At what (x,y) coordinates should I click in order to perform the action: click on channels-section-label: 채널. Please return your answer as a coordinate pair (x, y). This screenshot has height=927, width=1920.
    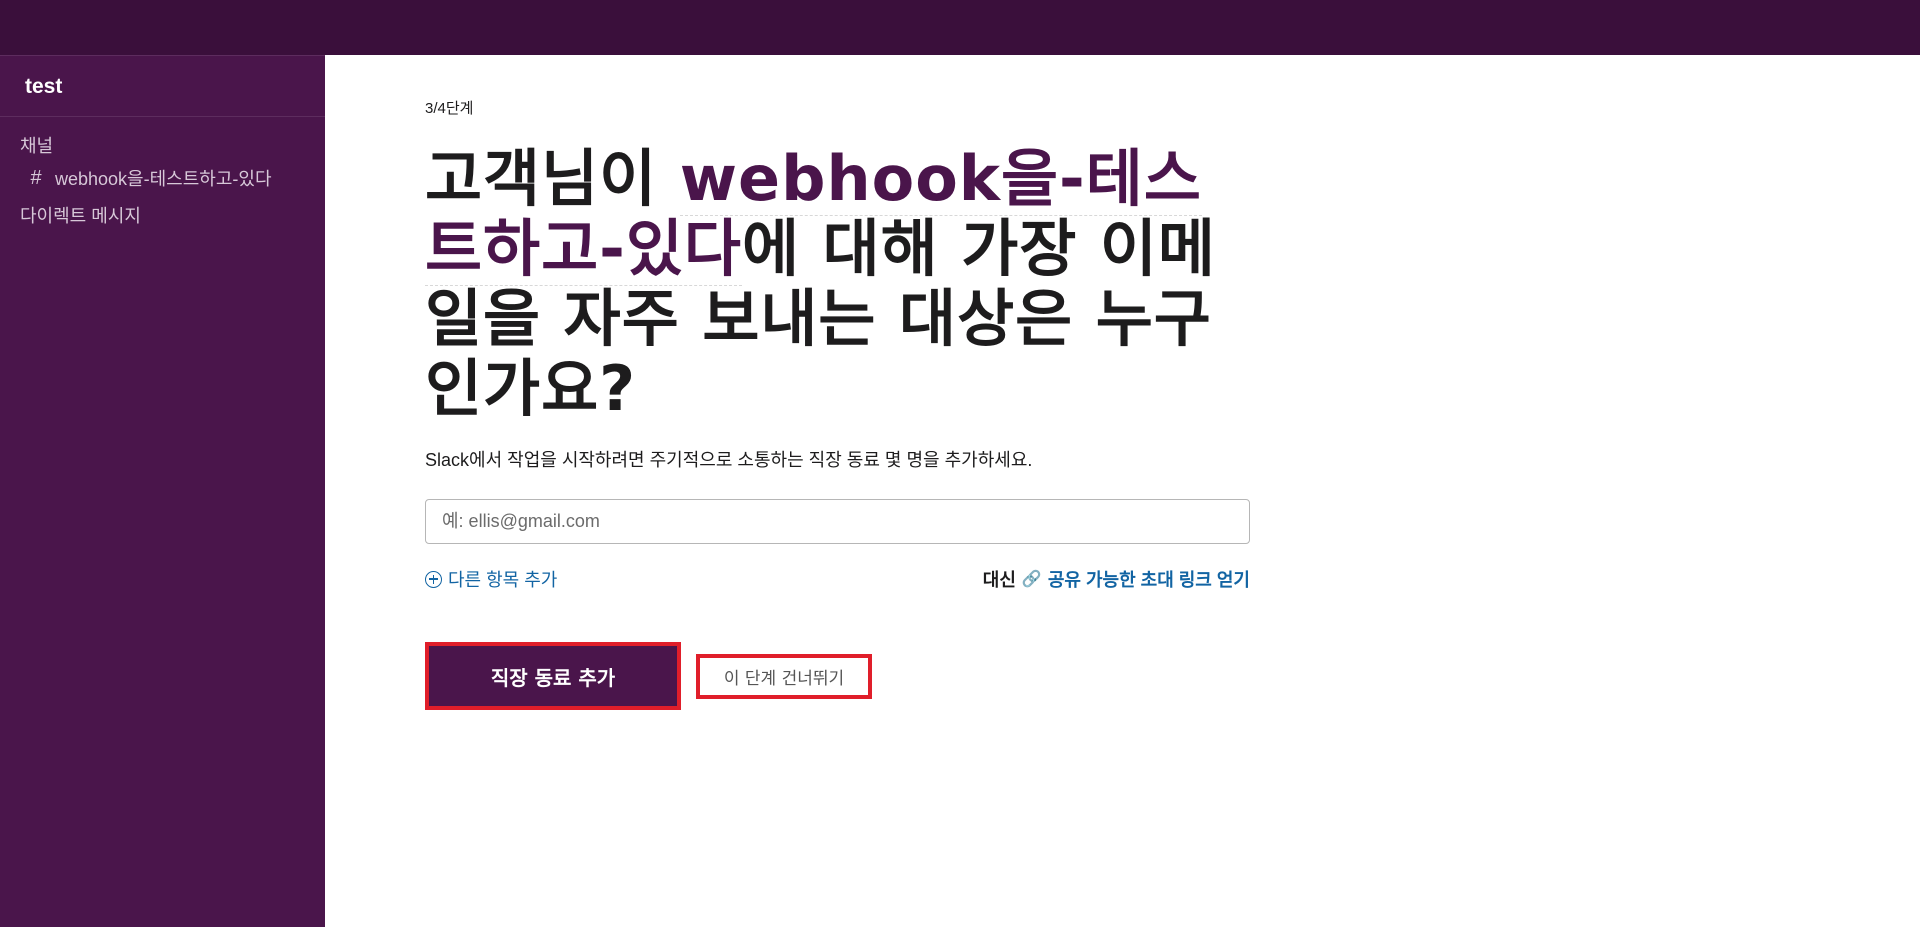
    Looking at the image, I should click on (162, 146).